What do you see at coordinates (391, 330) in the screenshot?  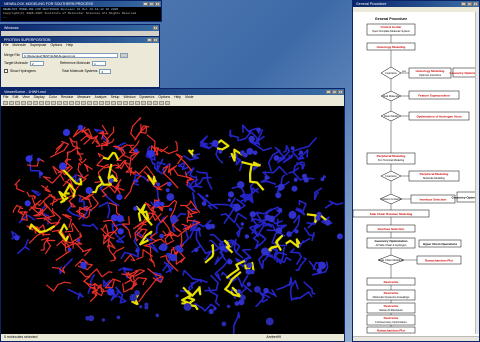 I see `flow-step-title: Ramachandran Plot` at bounding box center [391, 330].